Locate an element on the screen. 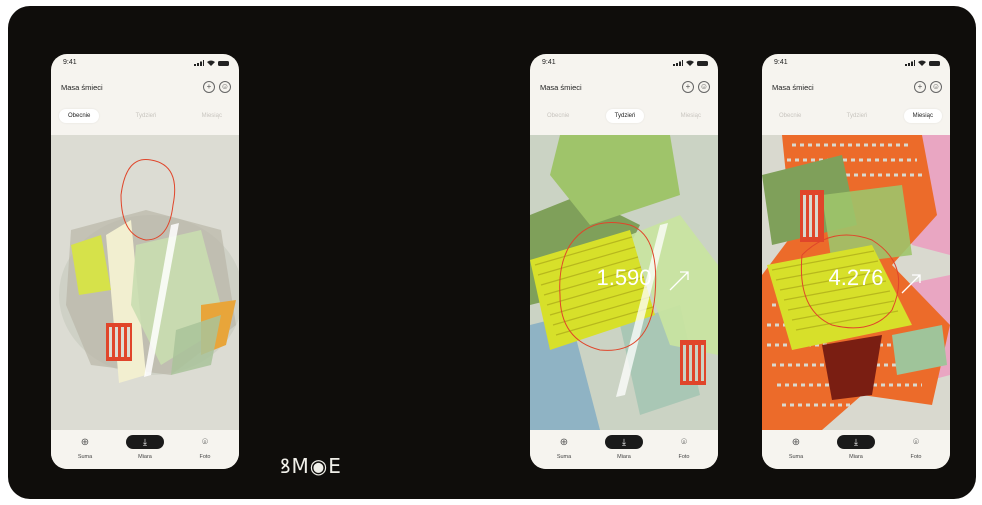  mass-value: 1.590 is located at coordinates (624, 277).